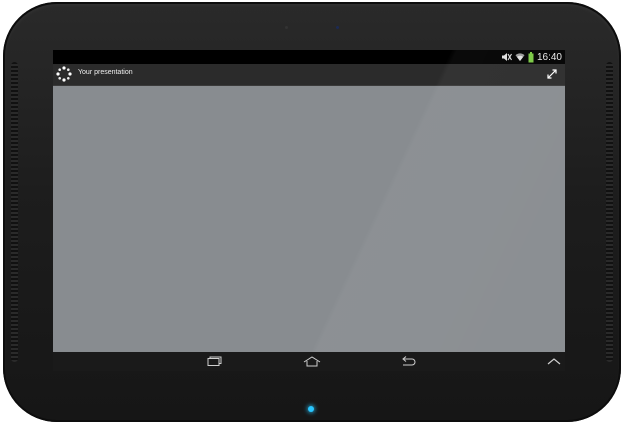  What do you see at coordinates (309, 75) in the screenshot?
I see `action-bar: Your presentation` at bounding box center [309, 75].